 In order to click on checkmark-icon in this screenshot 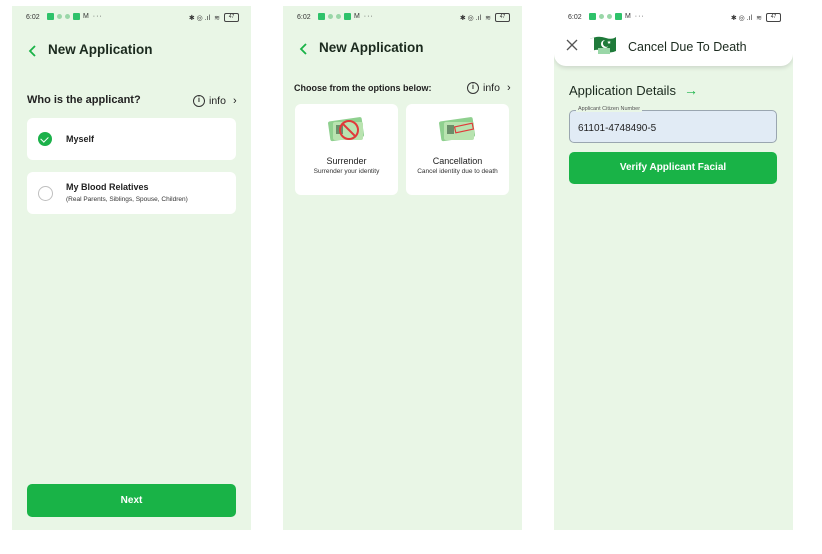, I will do `click(44, 138)`.